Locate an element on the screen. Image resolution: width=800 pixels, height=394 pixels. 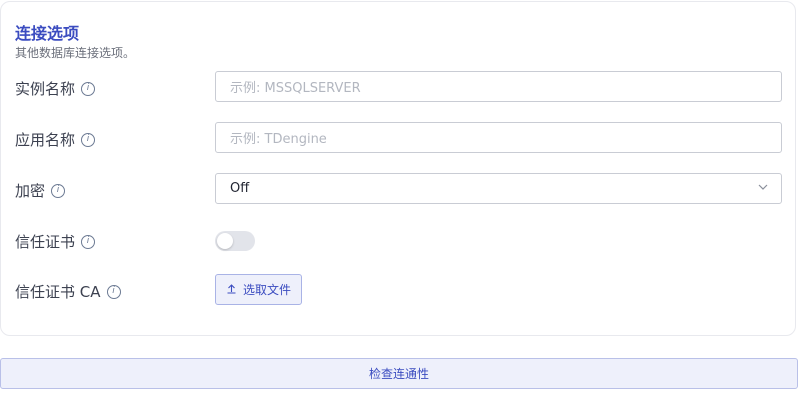
encrypt-label: 加密 i is located at coordinates (40, 190).